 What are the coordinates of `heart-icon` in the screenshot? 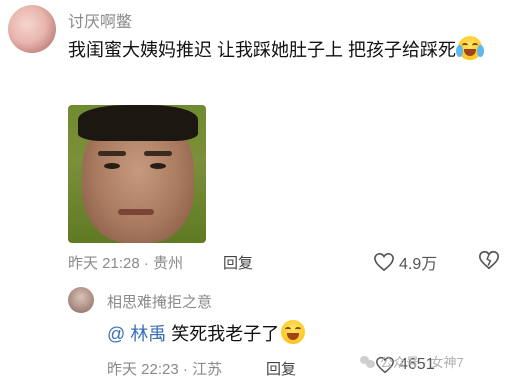 It's located at (384, 262).